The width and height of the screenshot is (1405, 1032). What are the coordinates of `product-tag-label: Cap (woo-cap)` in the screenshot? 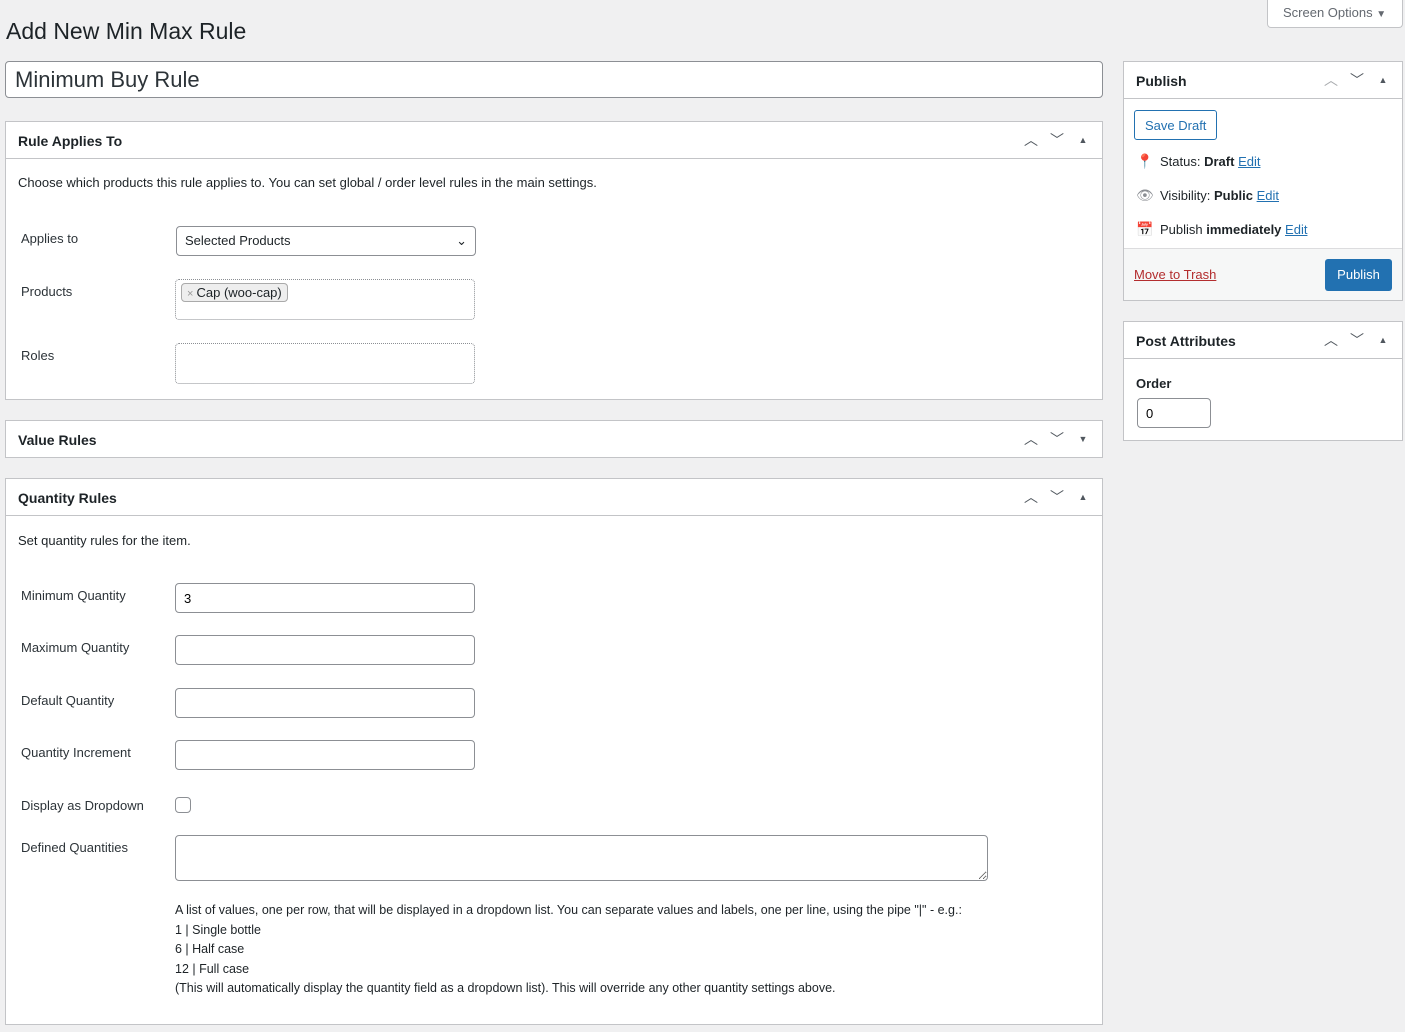 It's located at (239, 292).